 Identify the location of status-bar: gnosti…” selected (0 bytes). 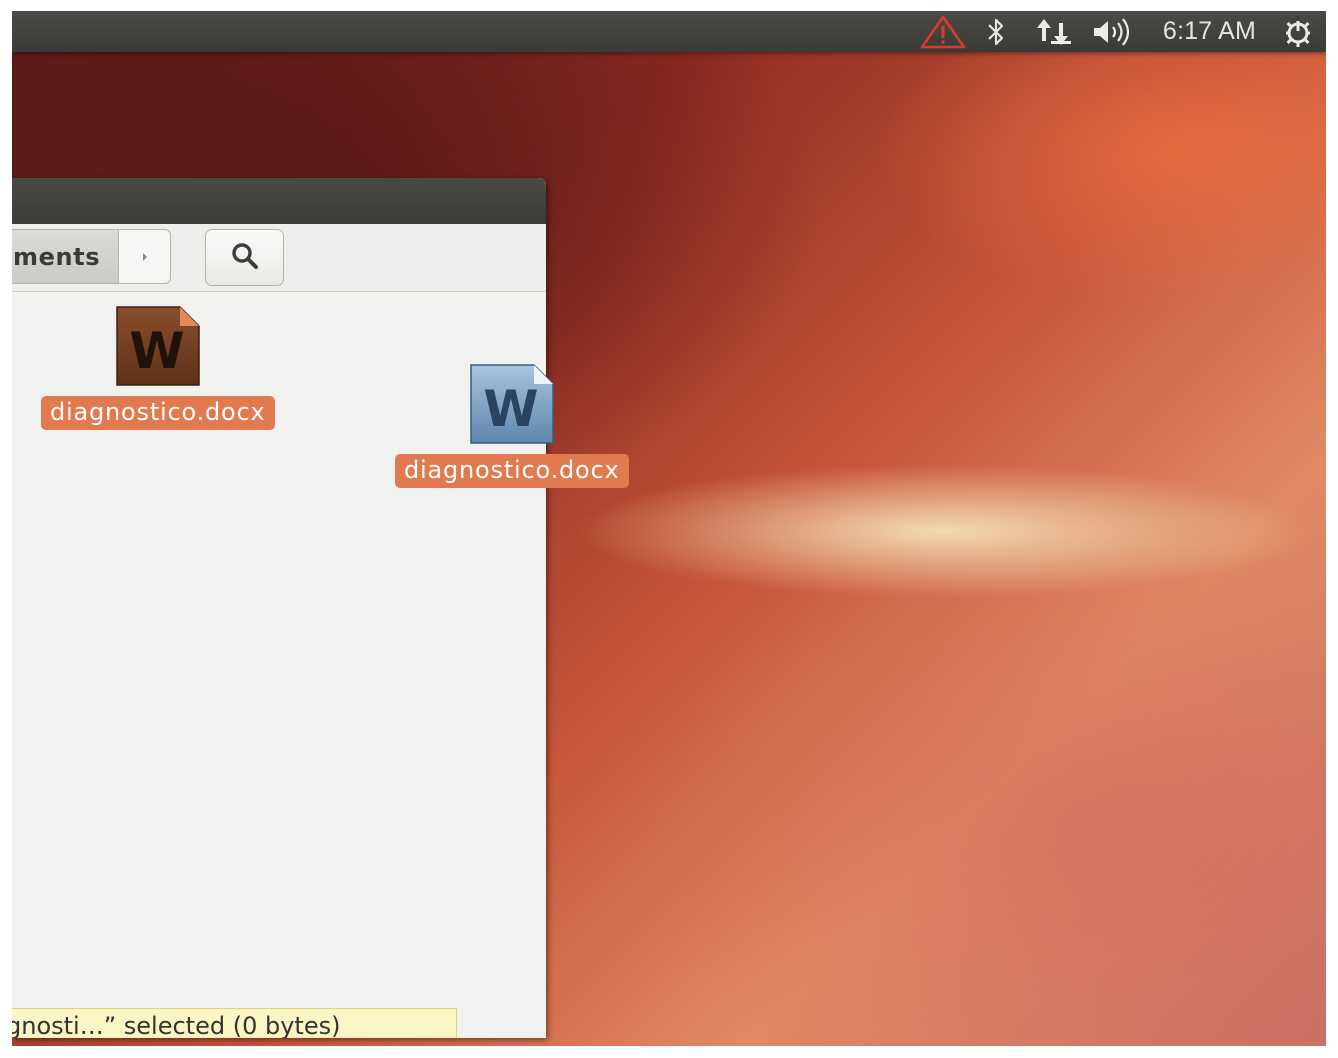
(234, 1023).